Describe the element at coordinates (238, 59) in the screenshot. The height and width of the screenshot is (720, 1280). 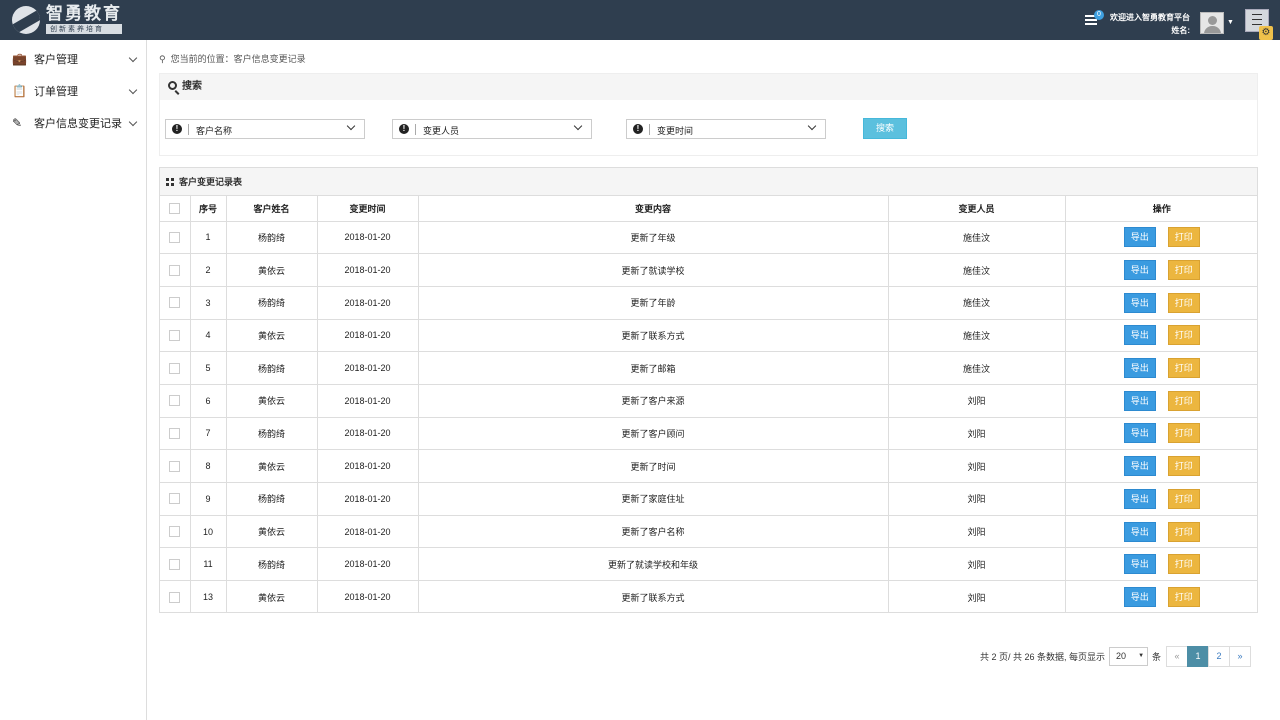
I see `breadcrumb-text: 您当前的位置：客户信息变更记录` at that location.